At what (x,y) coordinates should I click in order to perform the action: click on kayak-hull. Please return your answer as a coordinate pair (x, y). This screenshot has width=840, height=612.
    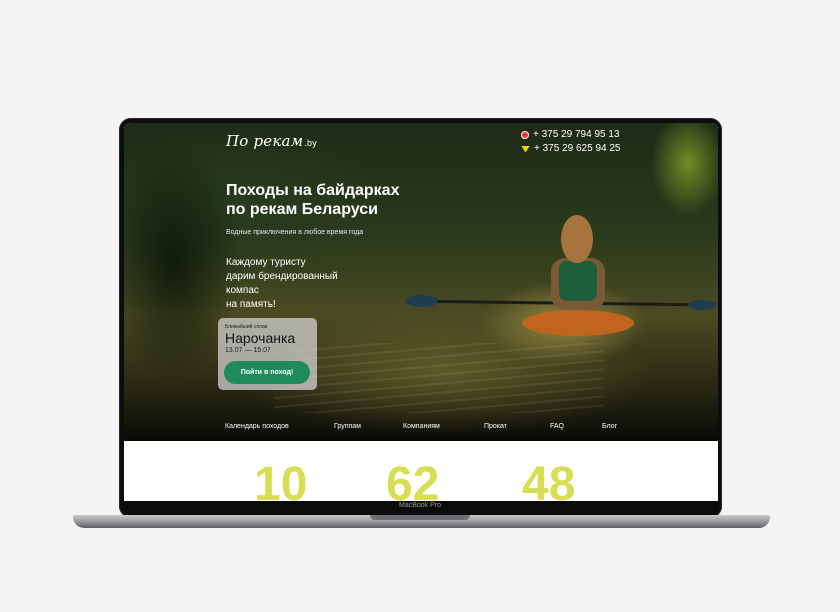
    Looking at the image, I should click on (578, 323).